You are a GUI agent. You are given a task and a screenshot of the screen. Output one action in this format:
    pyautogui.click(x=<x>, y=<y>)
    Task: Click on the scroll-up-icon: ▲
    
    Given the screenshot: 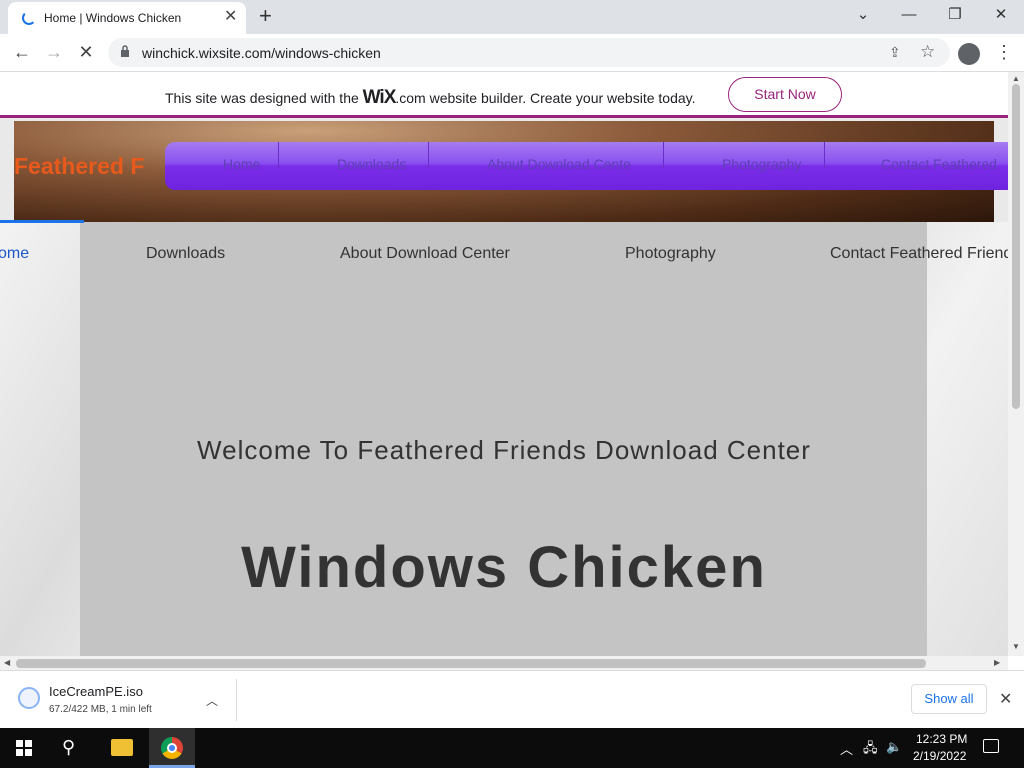 What is the action you would take?
    pyautogui.click(x=1016, y=78)
    